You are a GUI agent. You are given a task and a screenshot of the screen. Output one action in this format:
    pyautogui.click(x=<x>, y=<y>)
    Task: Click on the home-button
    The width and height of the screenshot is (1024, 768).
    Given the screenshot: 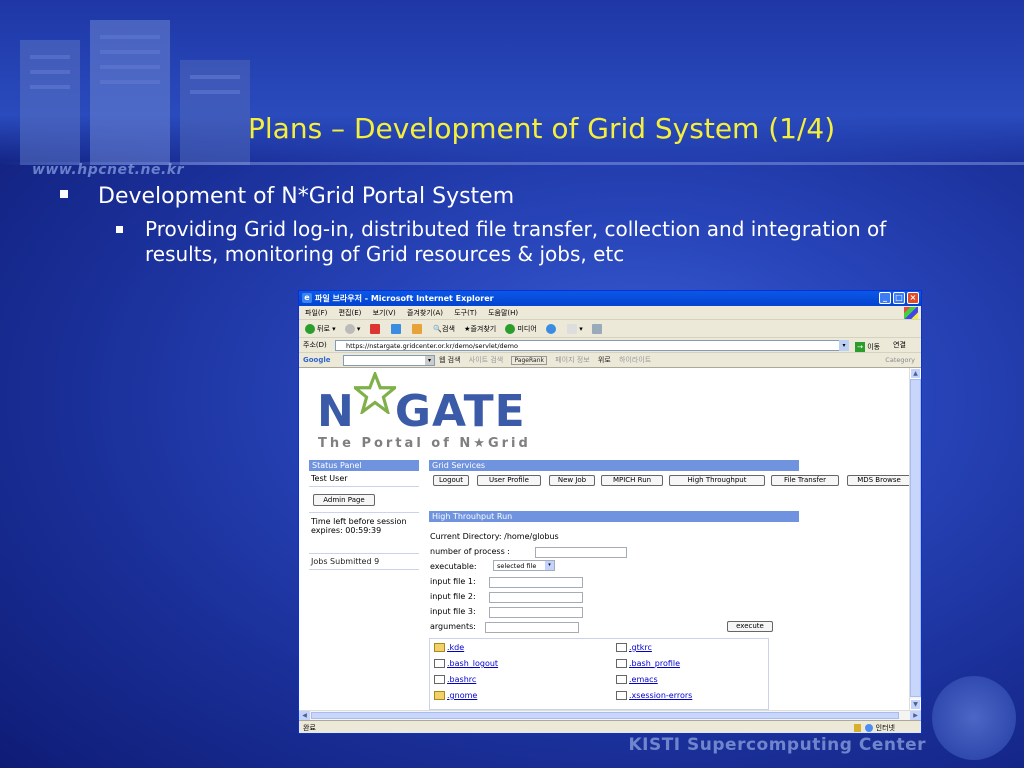 What is the action you would take?
    pyautogui.click(x=418, y=329)
    